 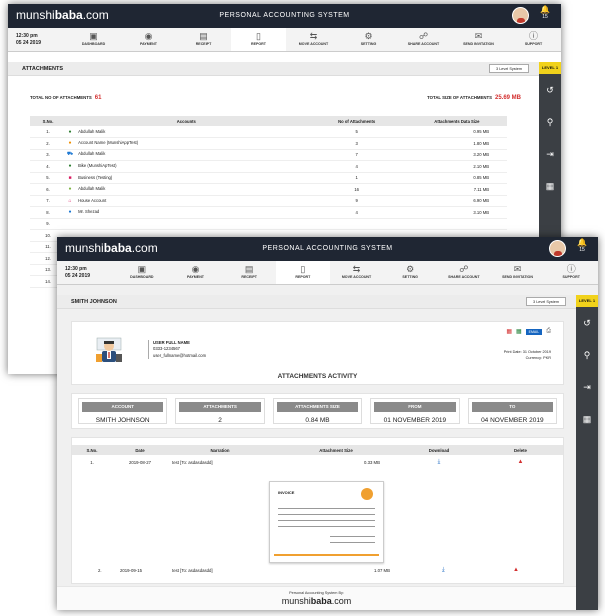 I want to click on cell-size, so click(x=456, y=224).